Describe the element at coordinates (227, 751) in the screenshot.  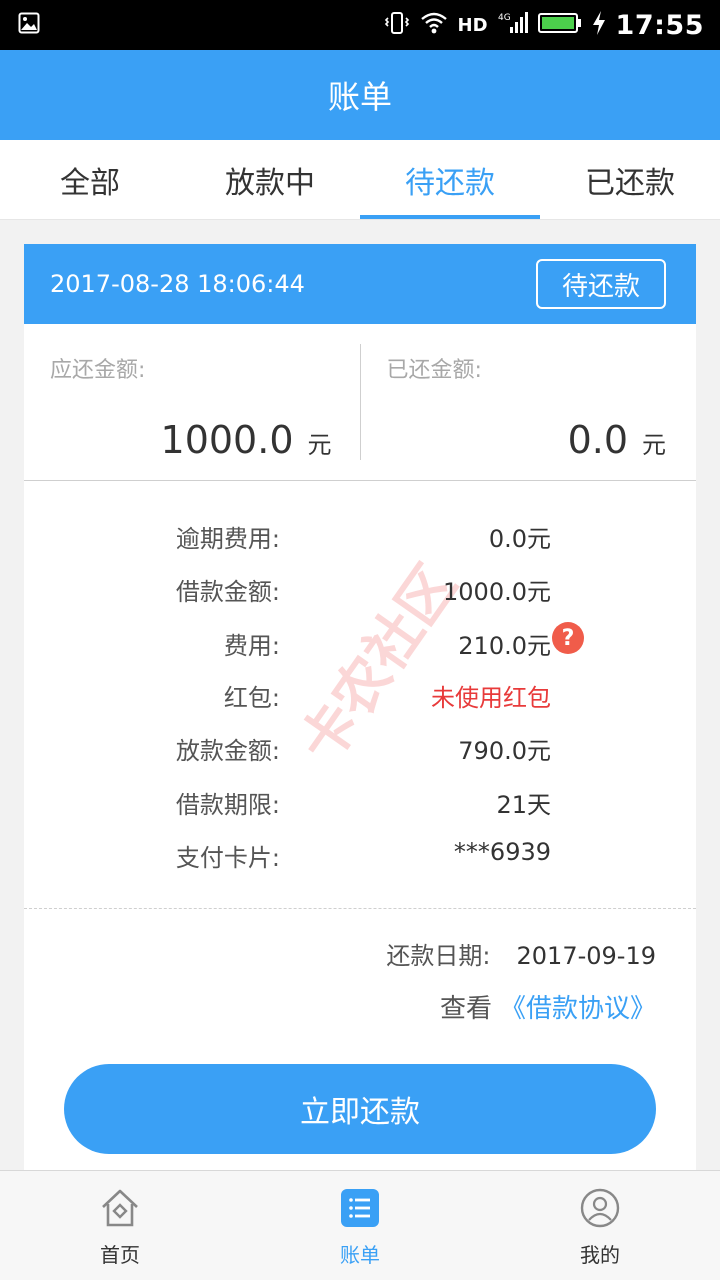
I see `detail-label: 放款金额:` at that location.